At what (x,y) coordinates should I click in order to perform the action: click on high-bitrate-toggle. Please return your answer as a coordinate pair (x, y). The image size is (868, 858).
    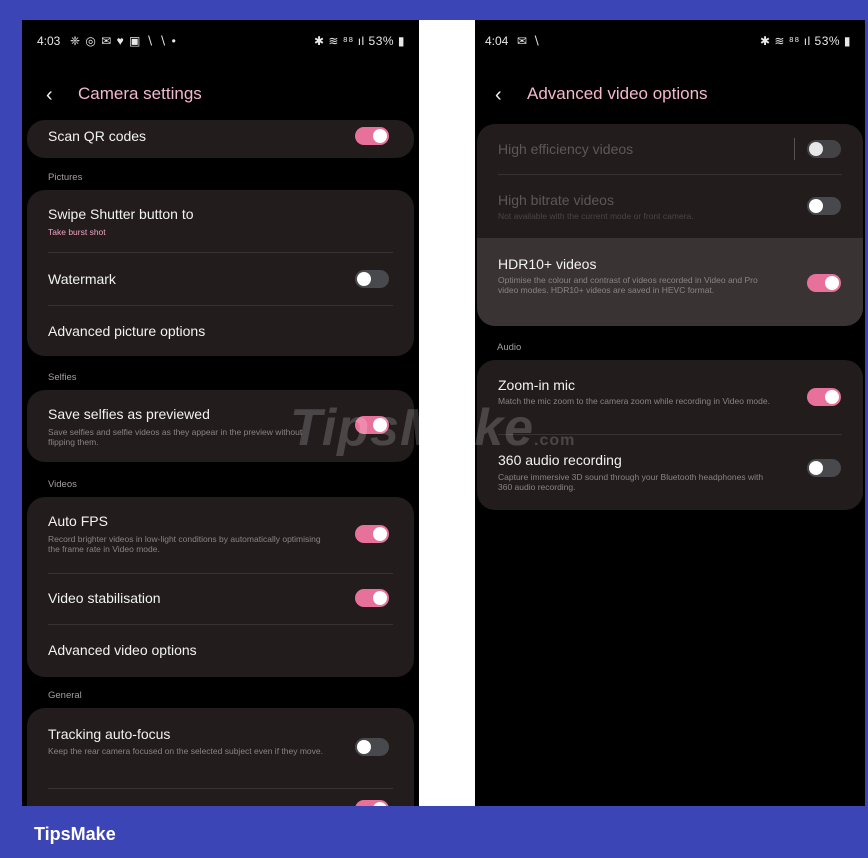
    Looking at the image, I should click on (824, 206).